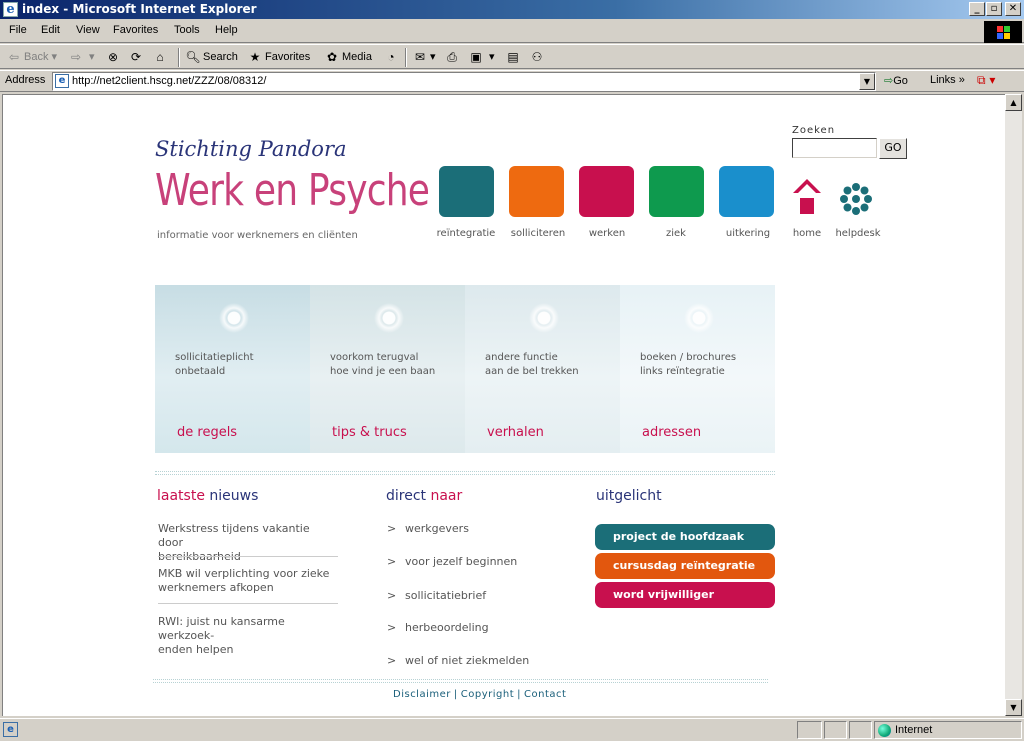 Image resolution: width=1024 pixels, height=741 pixels. Describe the element at coordinates (18, 30) in the screenshot. I see `menu-file: File` at that location.